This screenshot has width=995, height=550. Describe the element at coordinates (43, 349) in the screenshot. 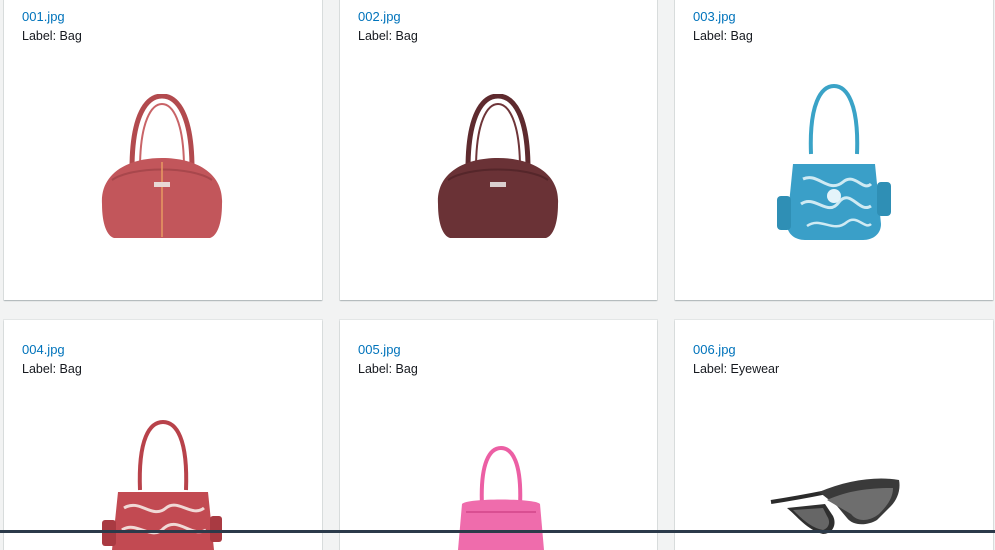

I see `filename-link: 004.jpg` at that location.